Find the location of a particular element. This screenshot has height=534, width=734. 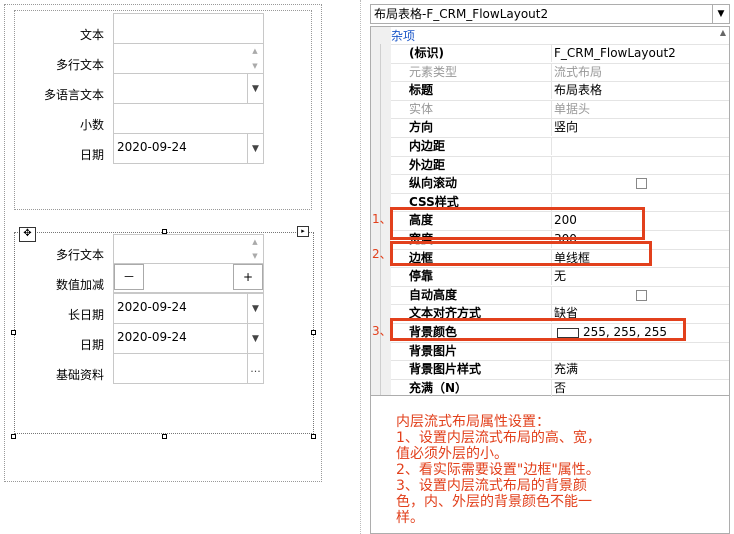

property-value: 竖向 is located at coordinates (566, 127).